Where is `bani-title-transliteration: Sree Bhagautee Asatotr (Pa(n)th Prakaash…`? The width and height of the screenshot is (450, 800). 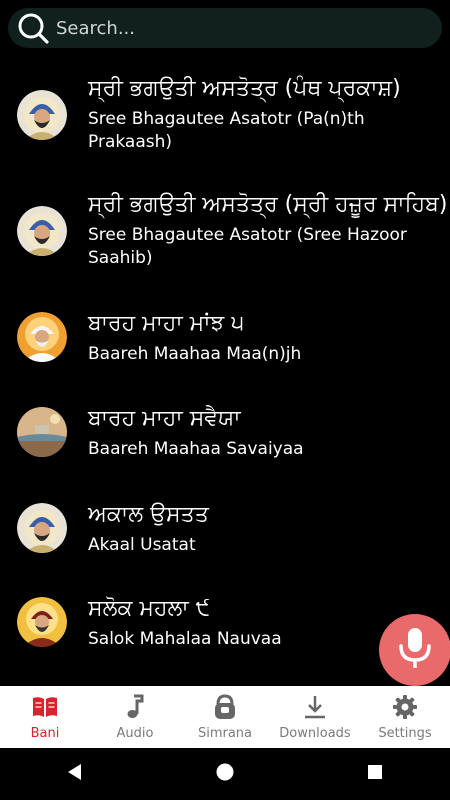 bani-title-transliteration: Sree Bhagautee Asatotr (Pa(n)th Prakaash… is located at coordinates (226, 130).